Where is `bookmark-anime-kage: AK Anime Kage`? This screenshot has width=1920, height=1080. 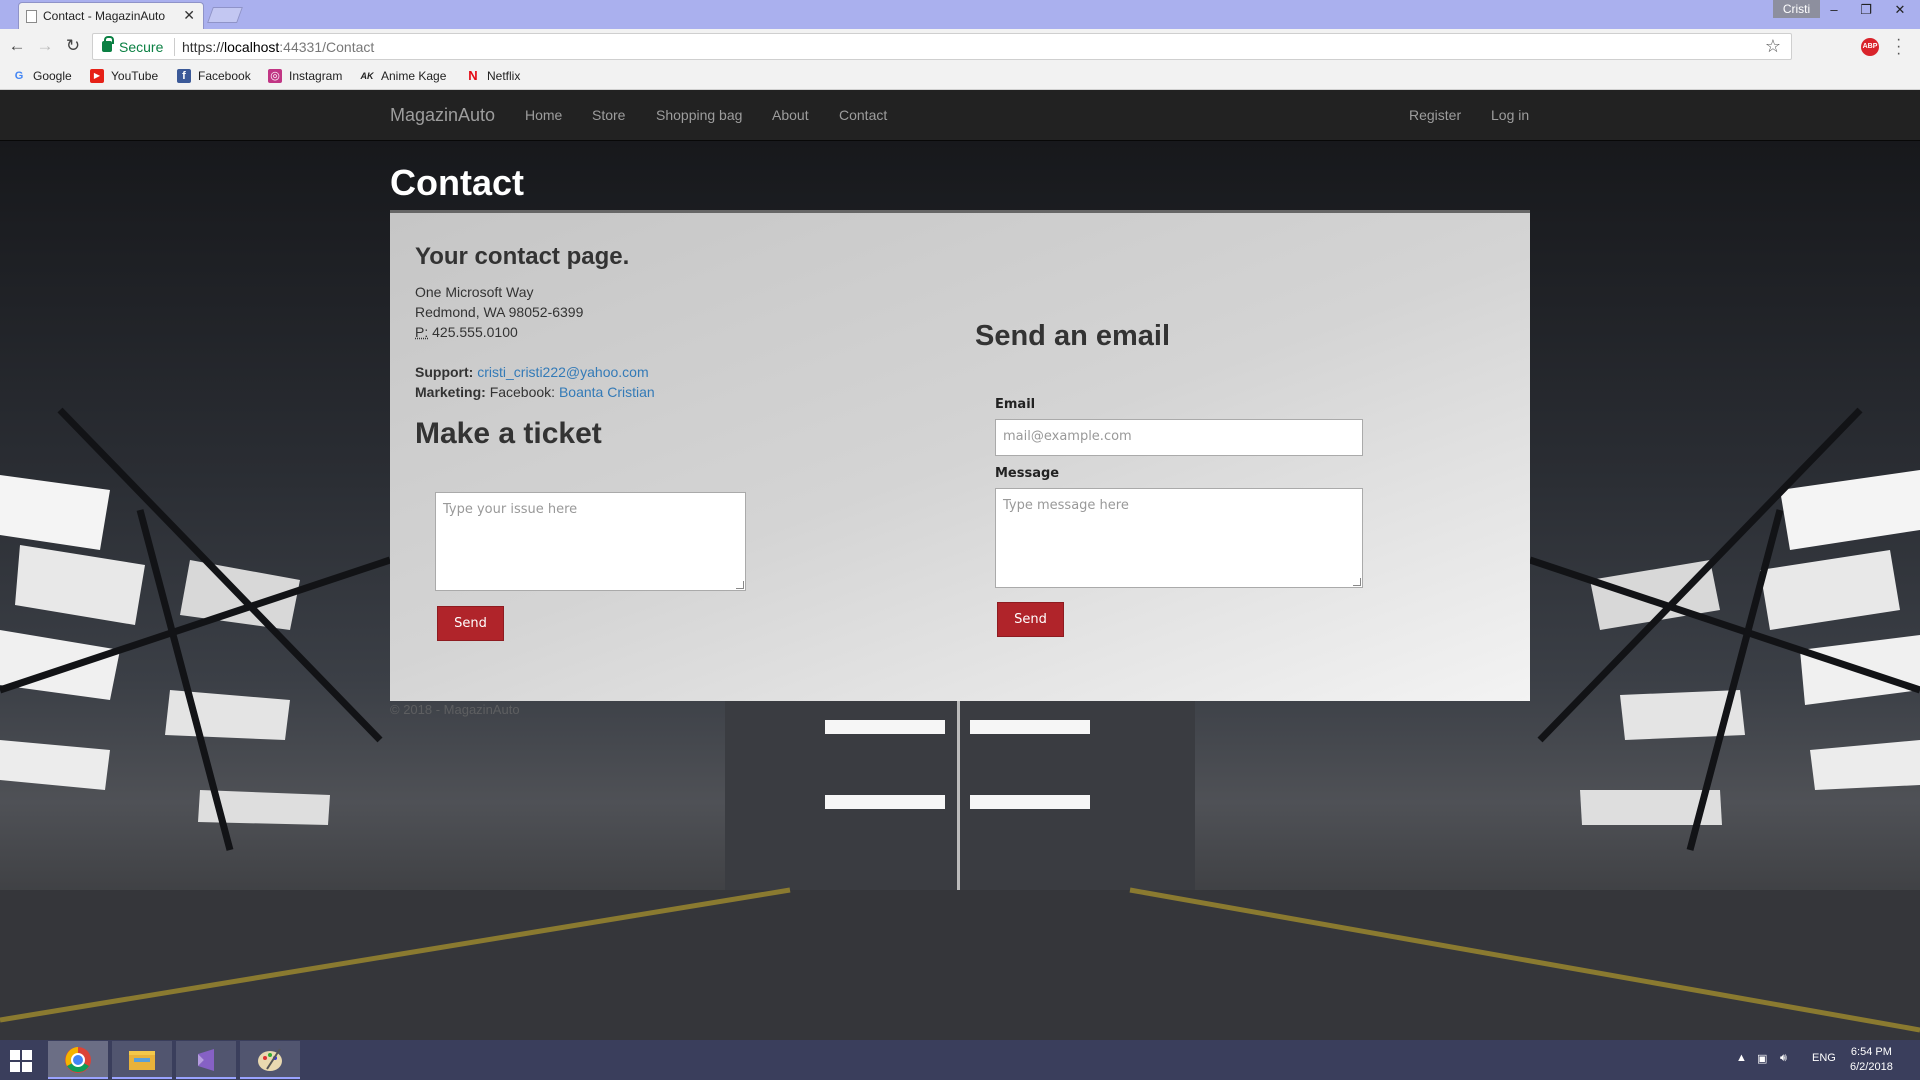 bookmark-anime-kage: AK Anime Kage is located at coordinates (403, 76).